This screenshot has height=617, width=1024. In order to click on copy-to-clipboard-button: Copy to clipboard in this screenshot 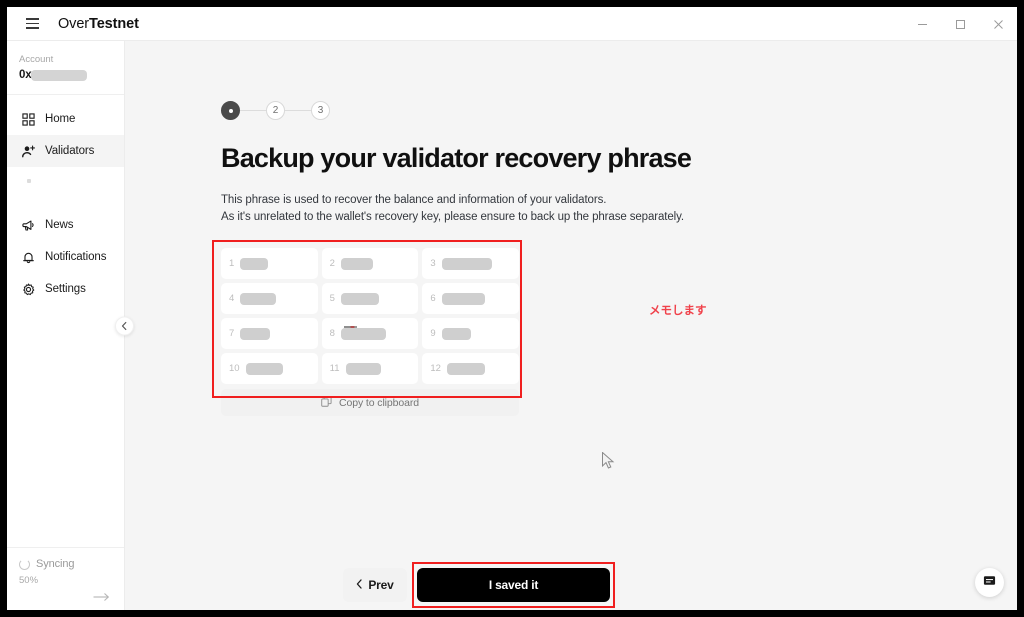, I will do `click(370, 403)`.